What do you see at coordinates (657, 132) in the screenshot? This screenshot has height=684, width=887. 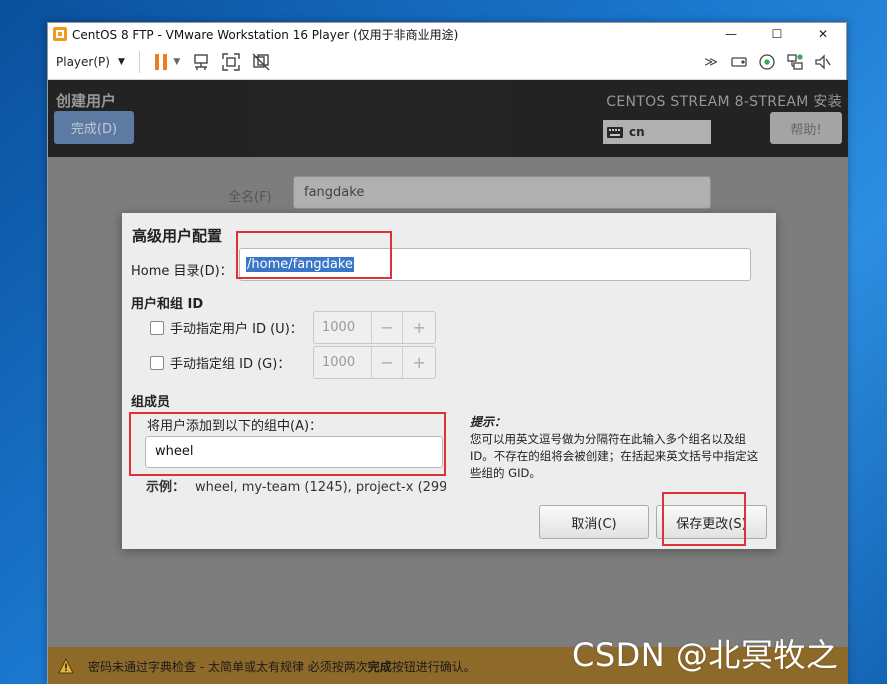 I see `keyboard-layout-indicator: cn` at bounding box center [657, 132].